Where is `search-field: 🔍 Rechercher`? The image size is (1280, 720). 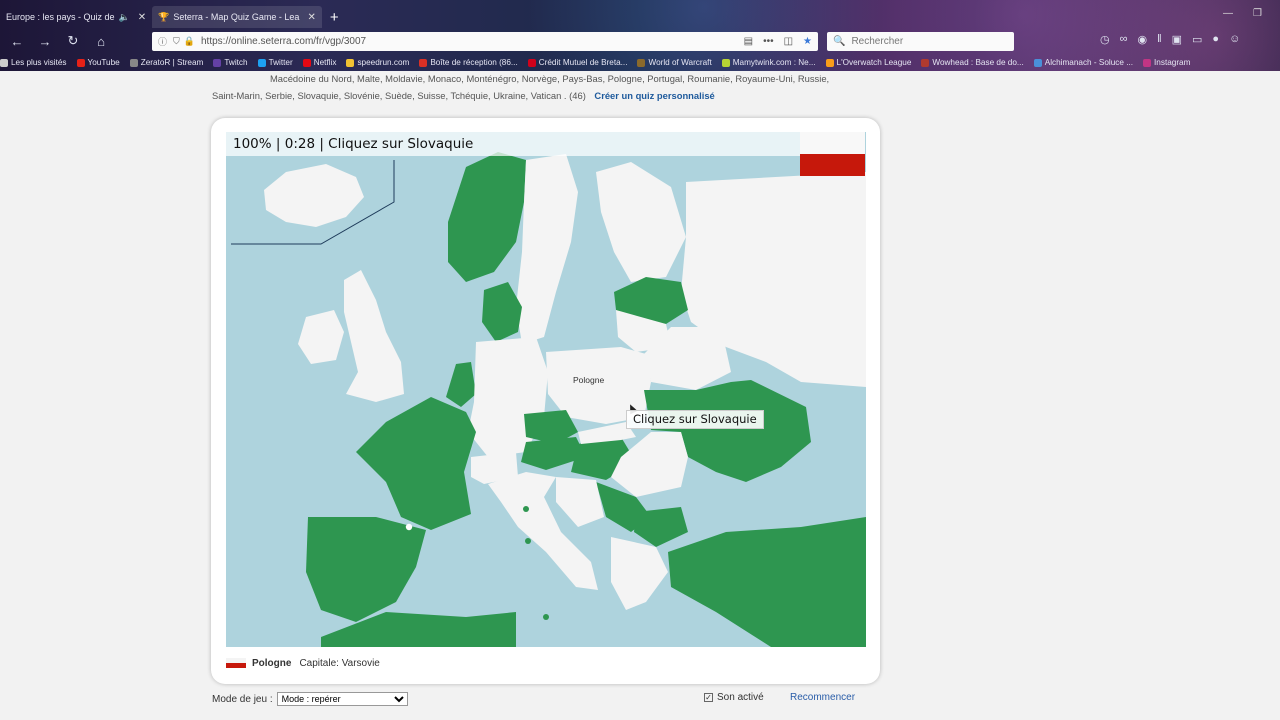 search-field: 🔍 Rechercher is located at coordinates (920, 41).